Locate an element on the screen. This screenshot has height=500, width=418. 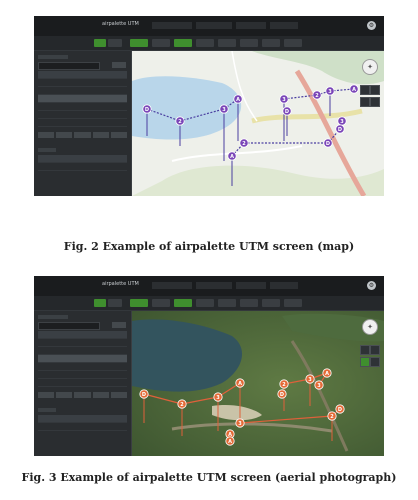
toolbar is located at coordinates (209, 303).